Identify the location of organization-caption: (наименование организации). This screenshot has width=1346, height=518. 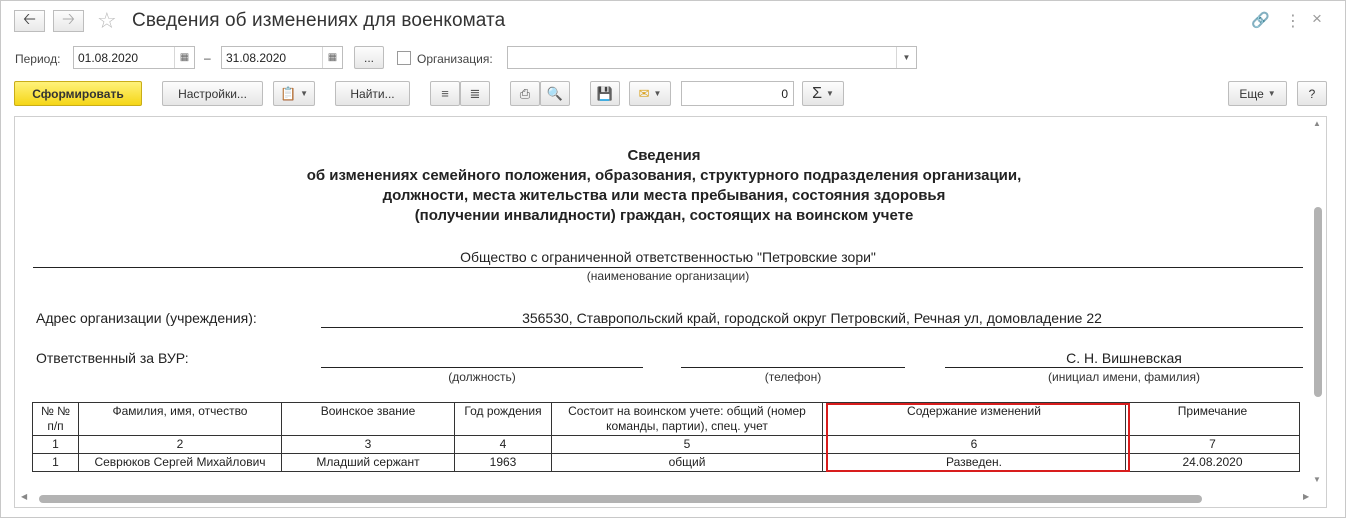
(668, 276).